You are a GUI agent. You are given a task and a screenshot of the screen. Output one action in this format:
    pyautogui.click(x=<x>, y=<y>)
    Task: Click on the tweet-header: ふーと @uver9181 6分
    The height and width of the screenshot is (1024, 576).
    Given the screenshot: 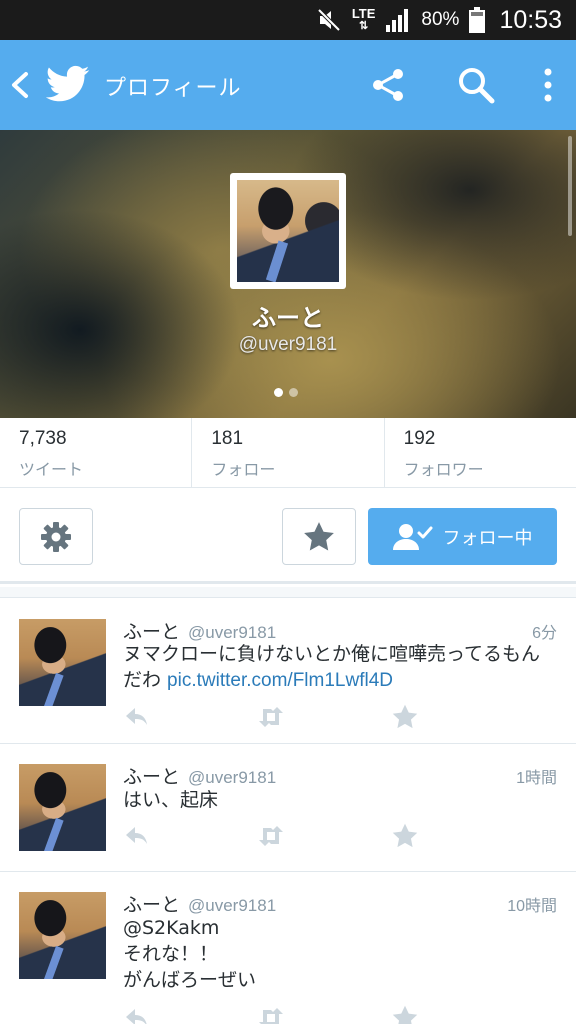 What is the action you would take?
    pyautogui.click(x=340, y=630)
    